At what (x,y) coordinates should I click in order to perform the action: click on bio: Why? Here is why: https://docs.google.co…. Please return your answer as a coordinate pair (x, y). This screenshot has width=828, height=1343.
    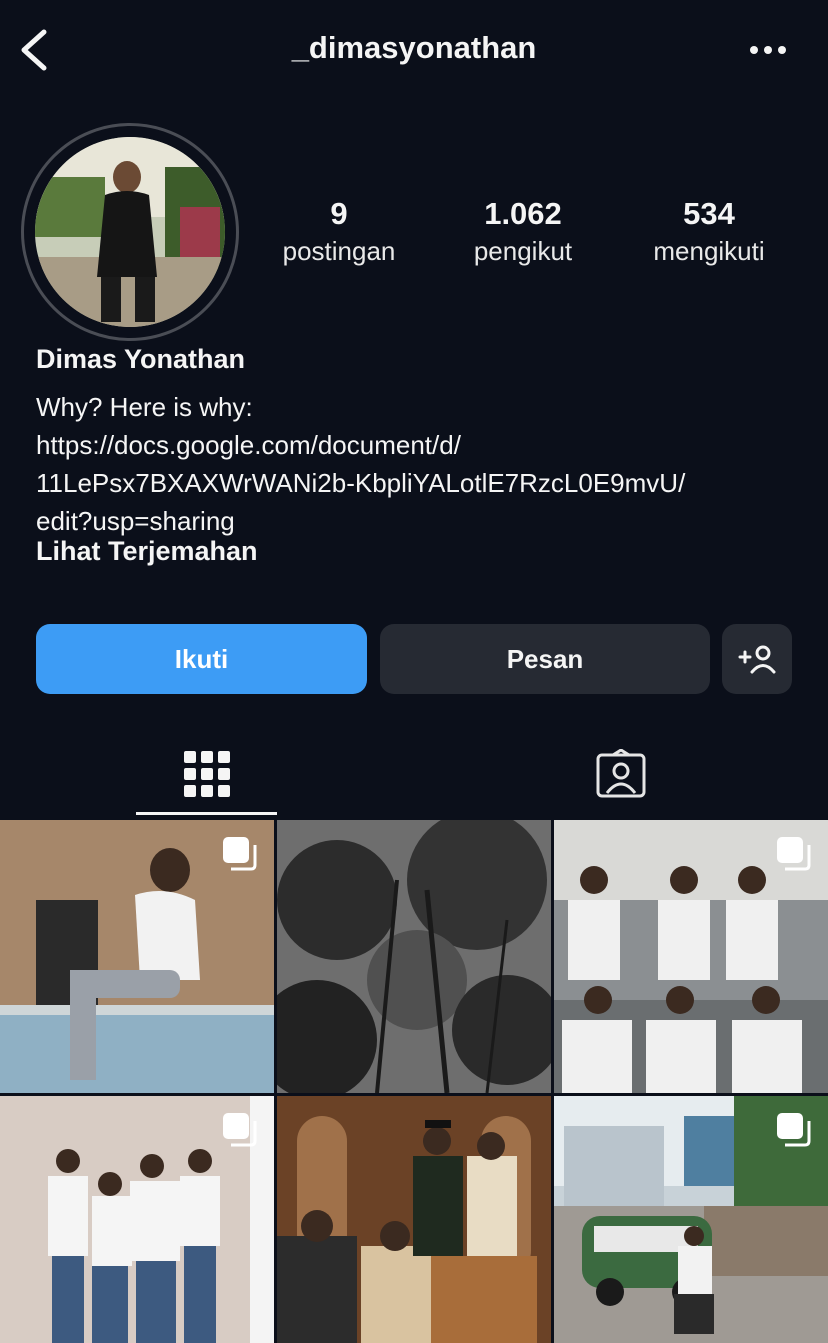
    Looking at the image, I should click on (360, 464).